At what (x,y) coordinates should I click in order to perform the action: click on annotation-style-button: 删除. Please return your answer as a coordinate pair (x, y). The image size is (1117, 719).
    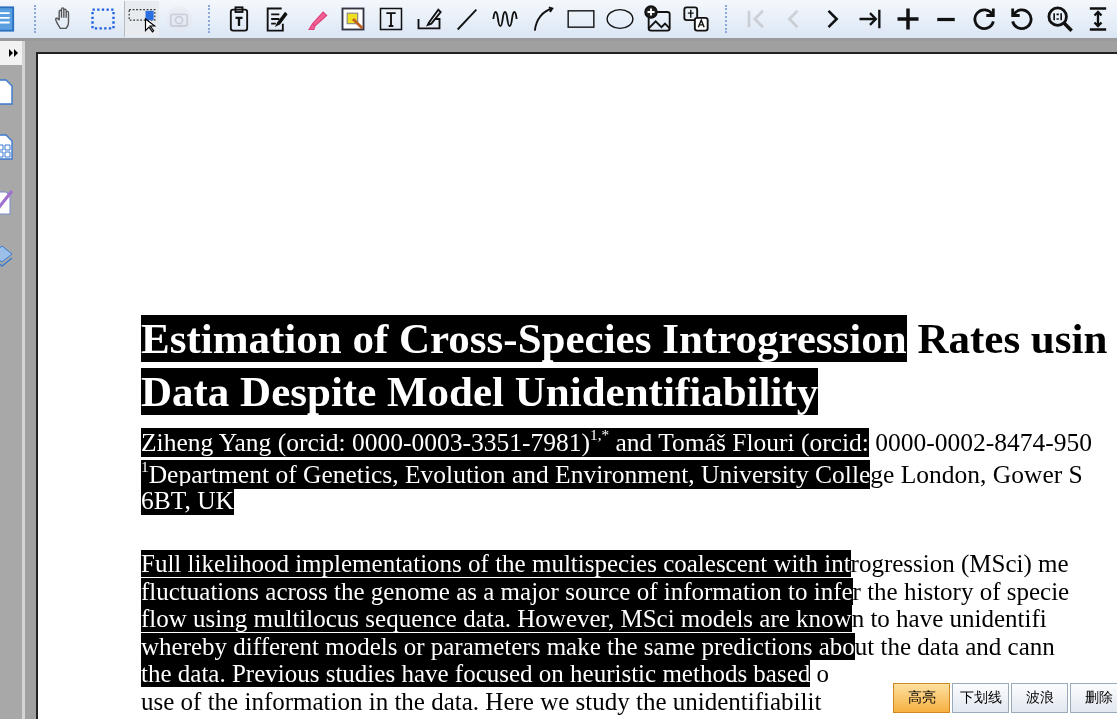
    Looking at the image, I should click on (1093, 698).